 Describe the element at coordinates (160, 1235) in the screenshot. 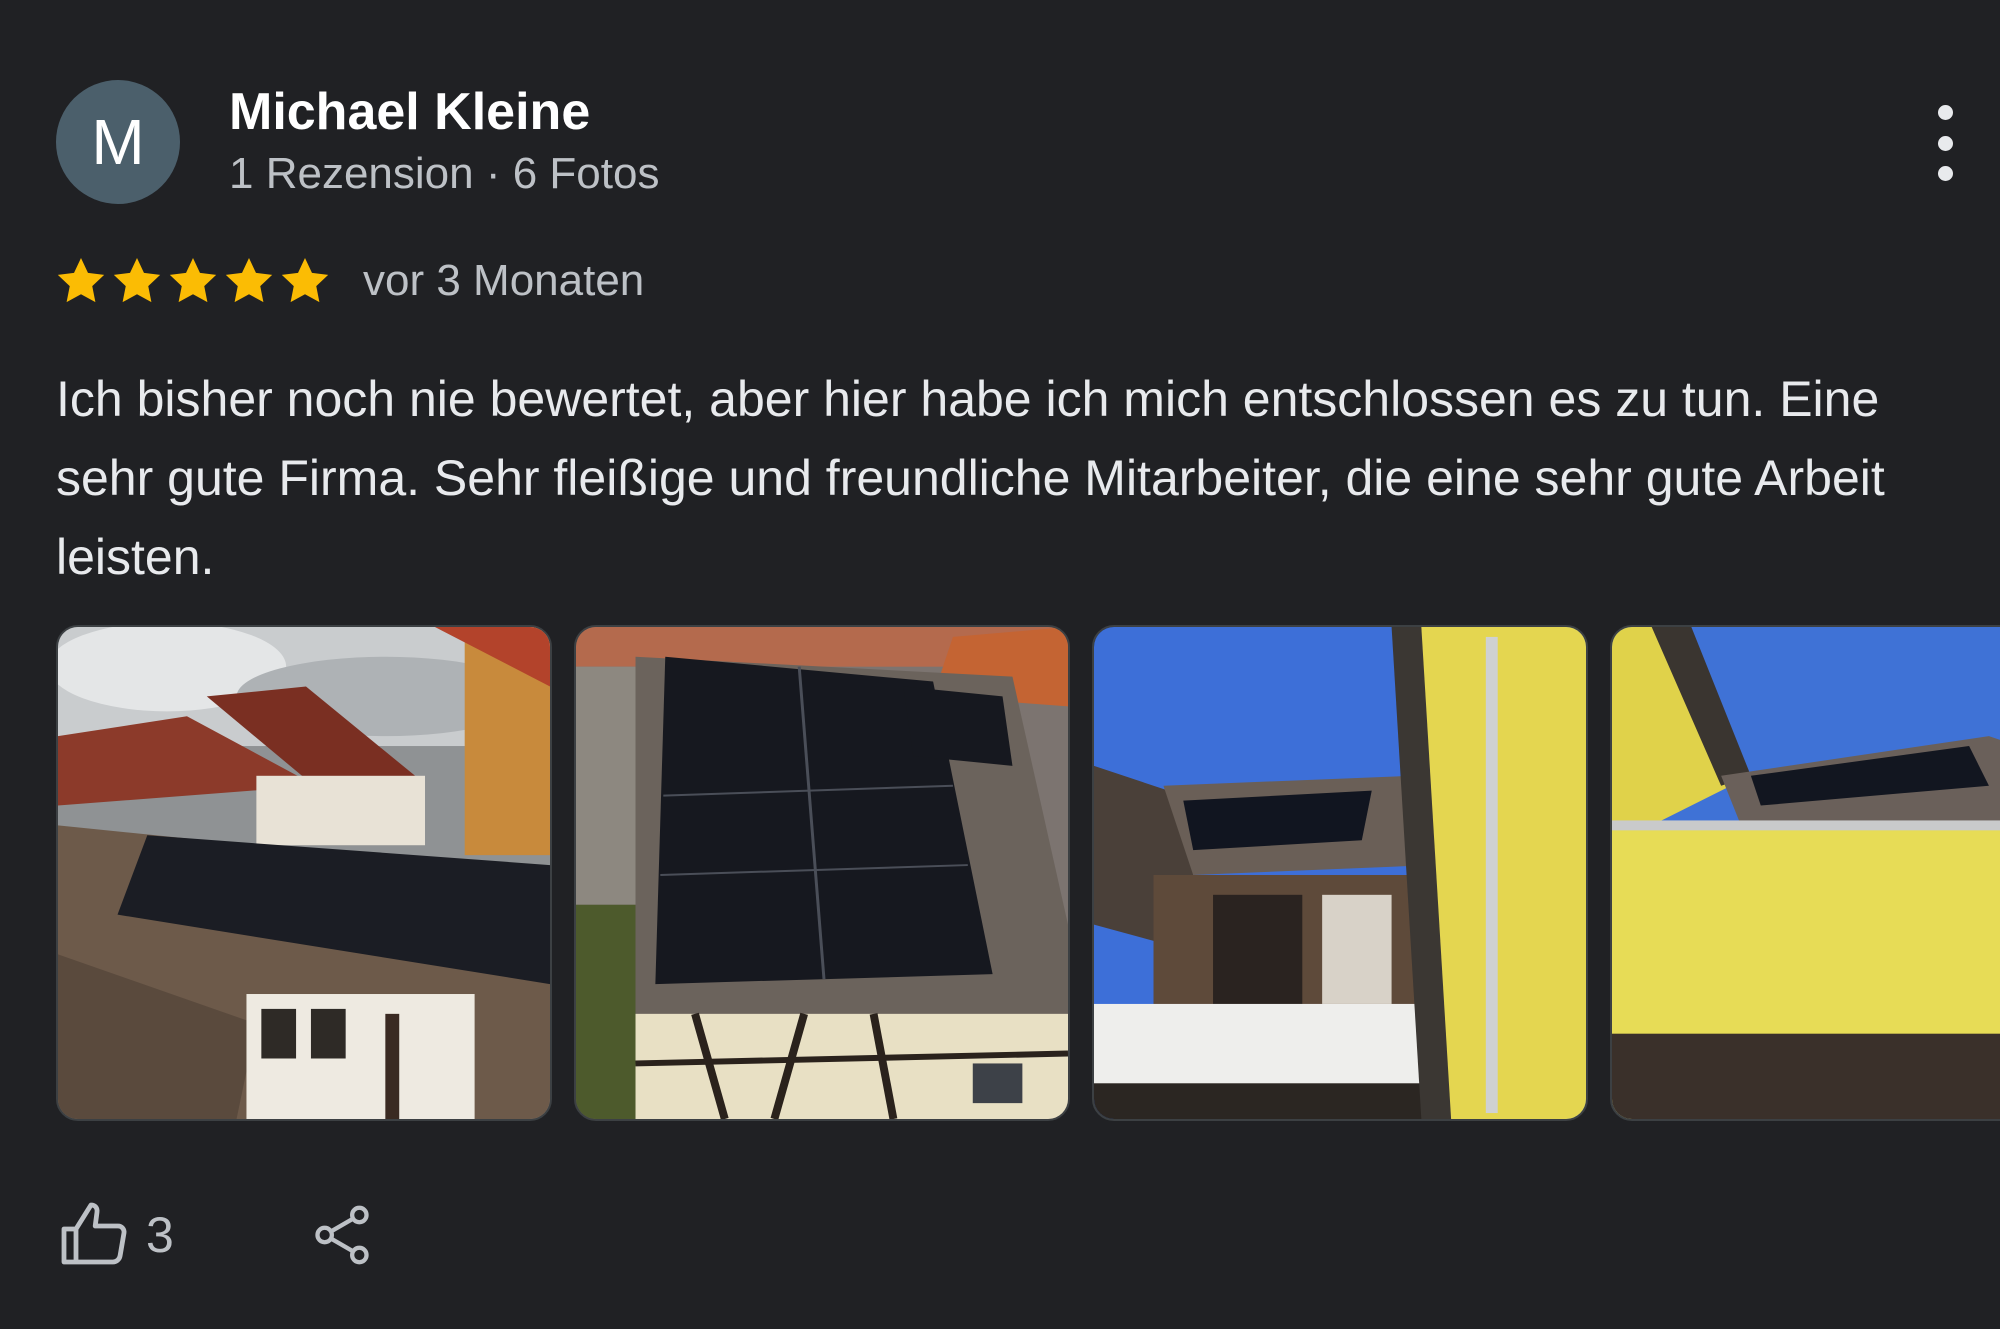

I see `like-count: 3` at that location.